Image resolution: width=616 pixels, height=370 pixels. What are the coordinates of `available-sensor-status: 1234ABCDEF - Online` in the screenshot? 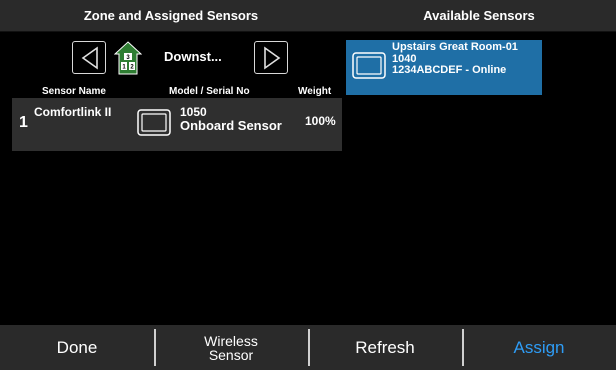 It's located at (449, 70).